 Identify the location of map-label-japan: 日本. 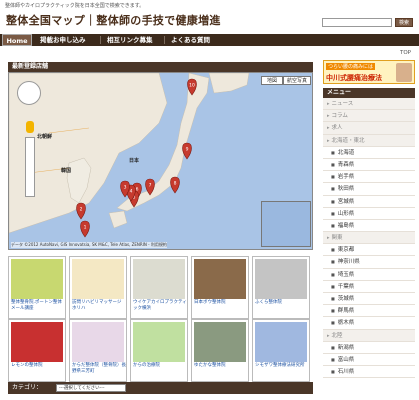
(134, 161).